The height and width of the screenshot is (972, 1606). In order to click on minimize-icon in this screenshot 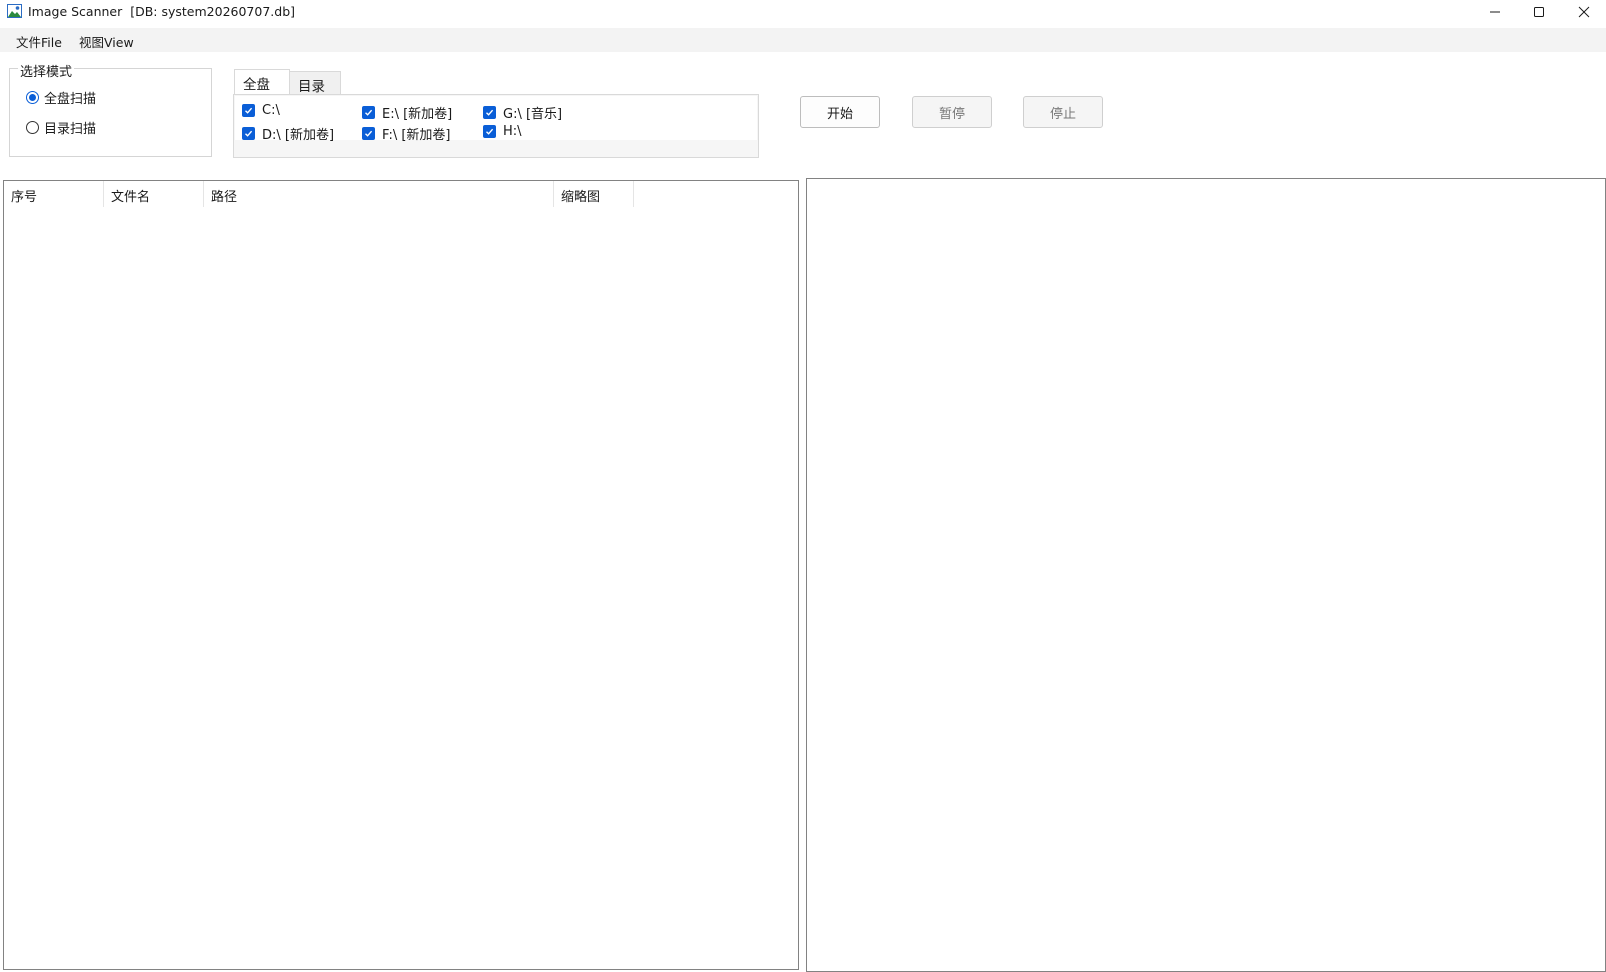, I will do `click(1495, 12)`.